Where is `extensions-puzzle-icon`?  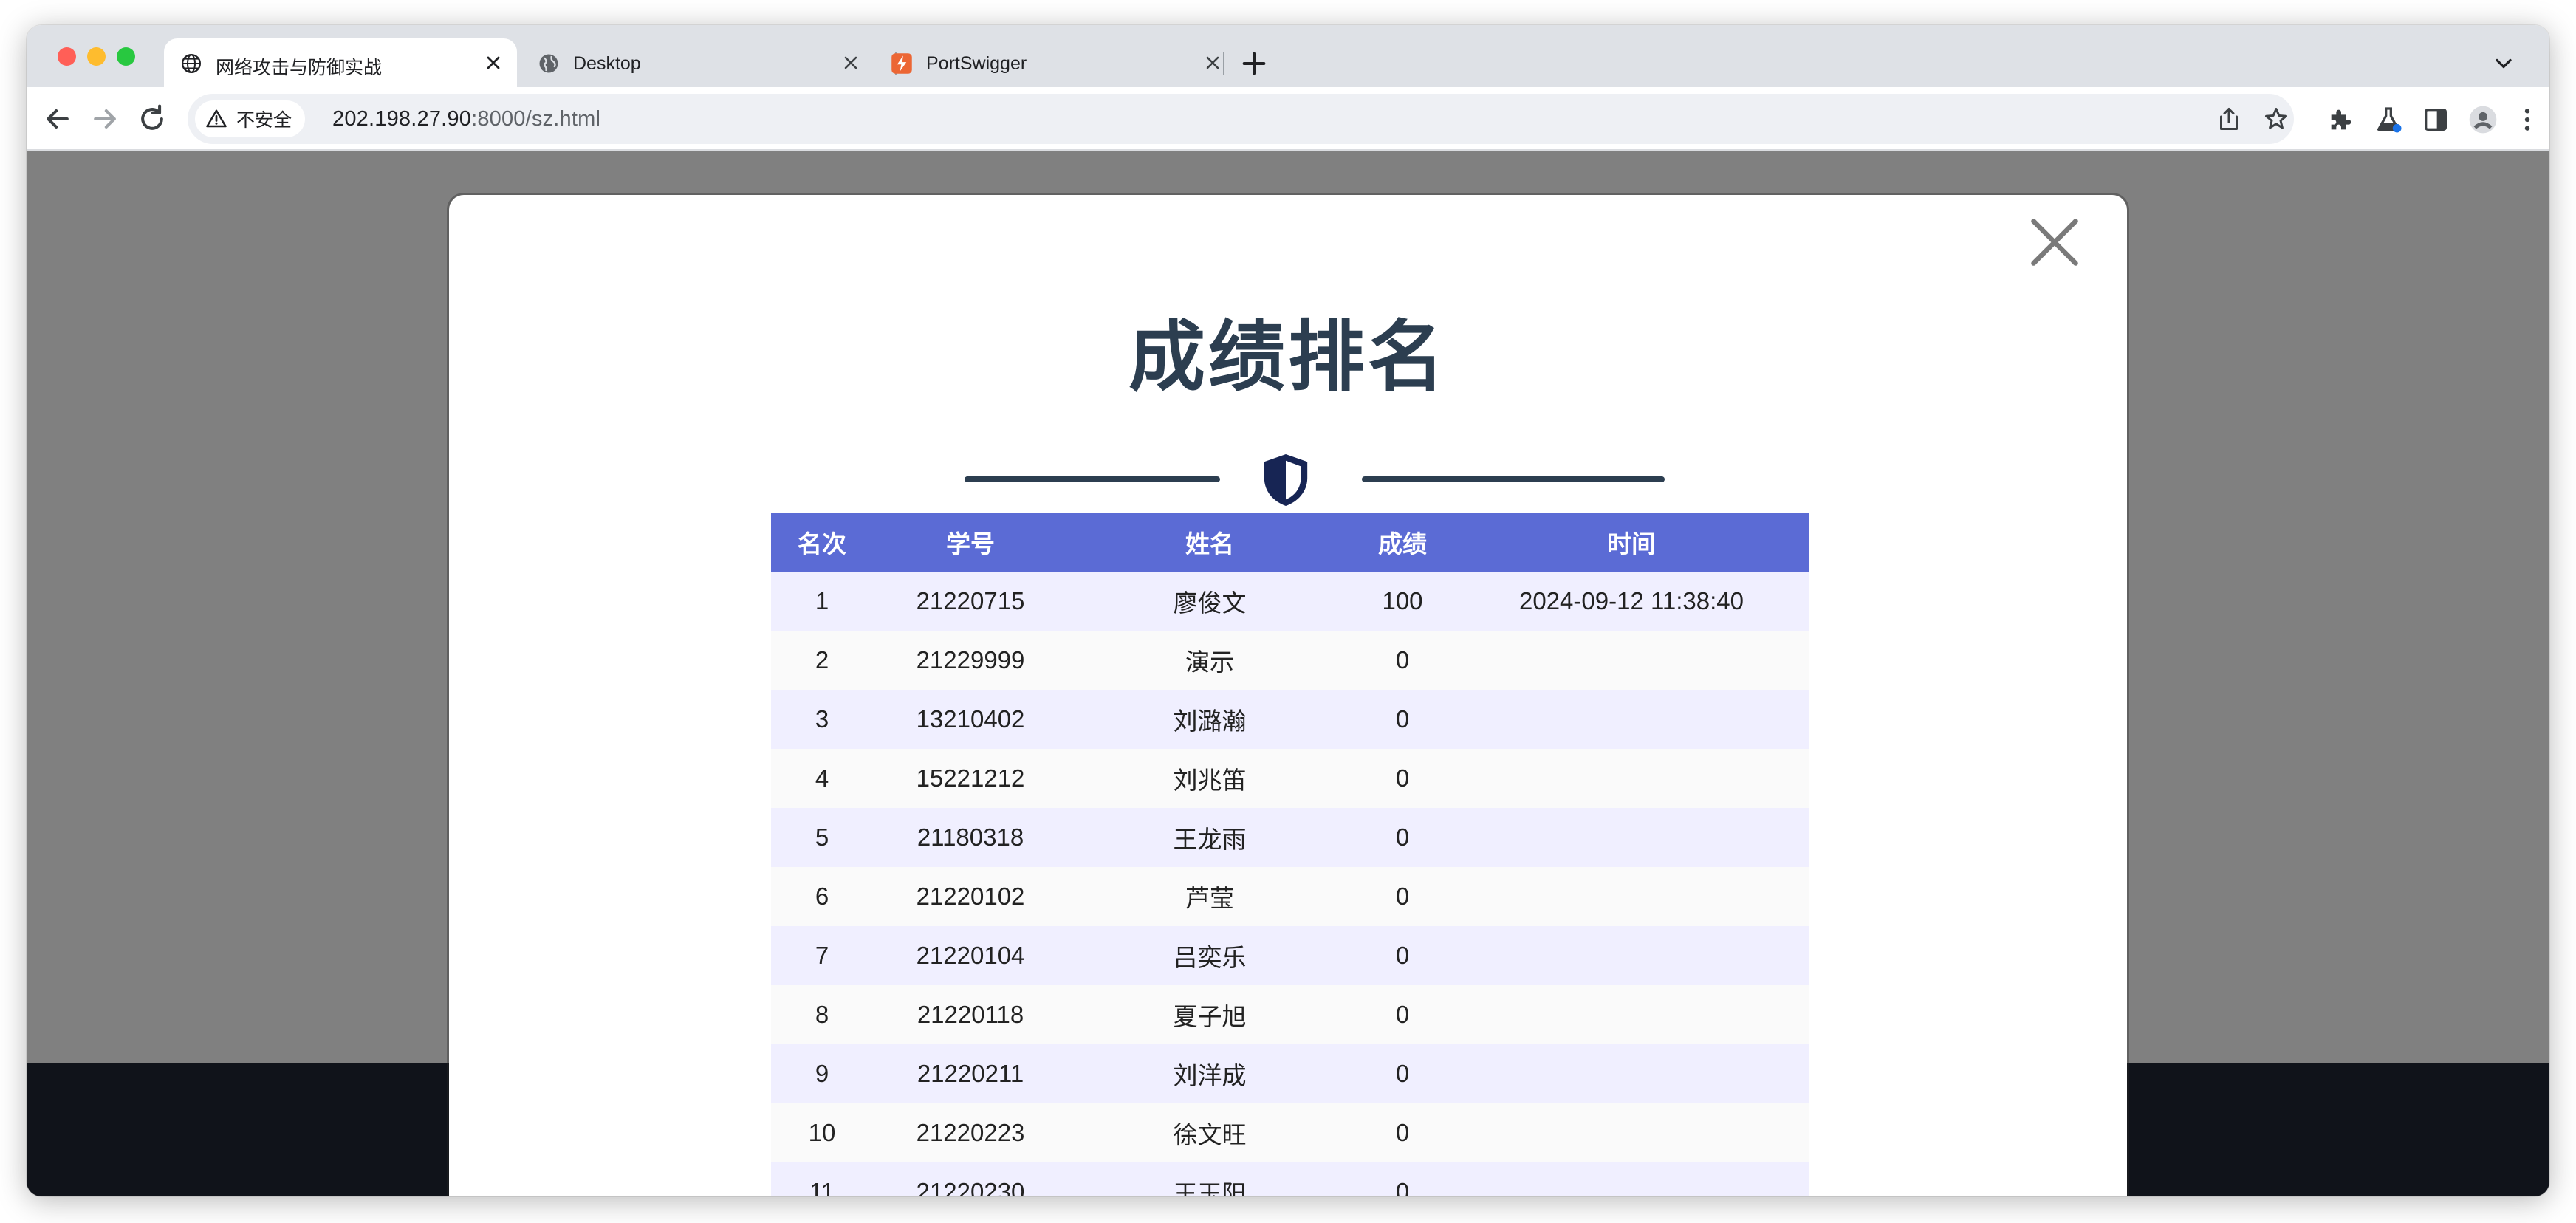
extensions-puzzle-icon is located at coordinates (2341, 119).